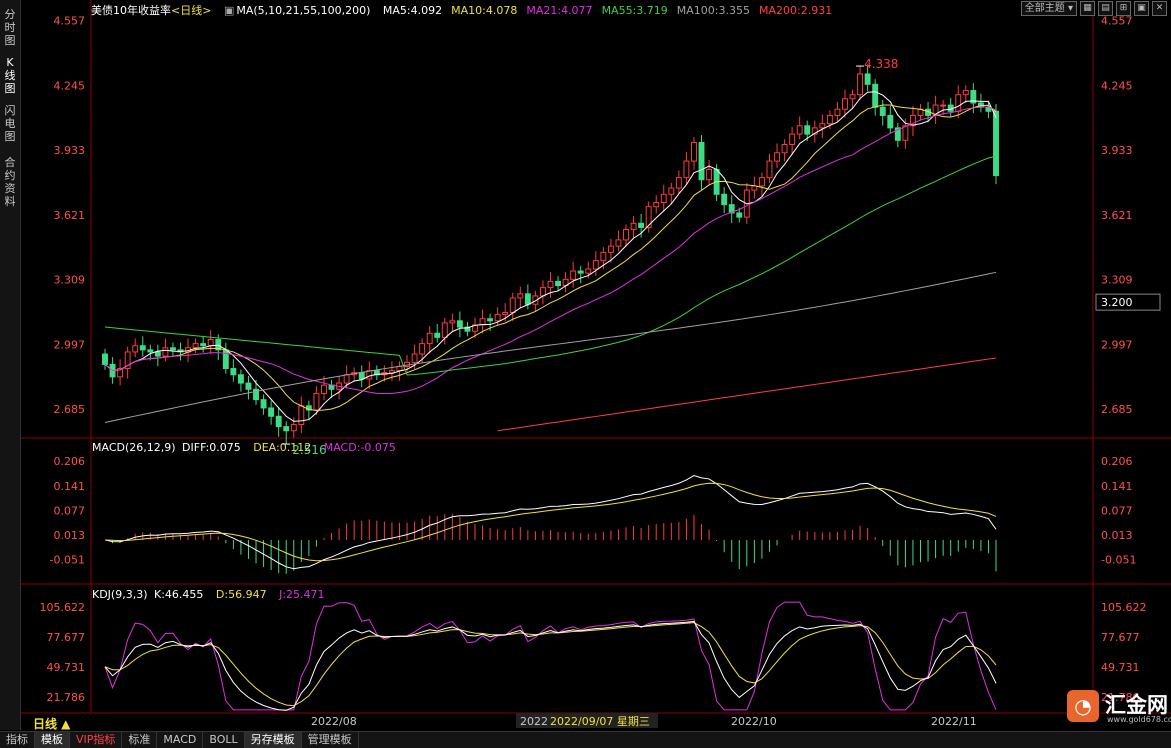 This screenshot has height=748, width=1171. What do you see at coordinates (66, 667) in the screenshot?
I see `kdj-tick-left-2: 49.731` at bounding box center [66, 667].